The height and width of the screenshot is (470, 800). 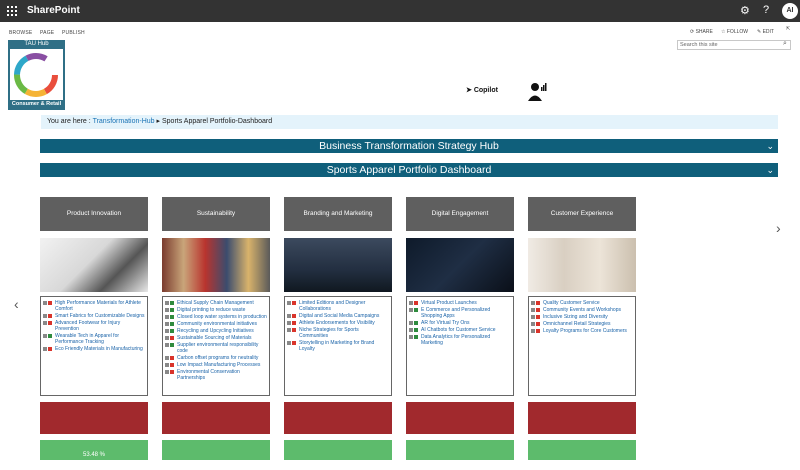 I want to click on list-item: Closed loop water systems in production, so click(x=216, y=317).